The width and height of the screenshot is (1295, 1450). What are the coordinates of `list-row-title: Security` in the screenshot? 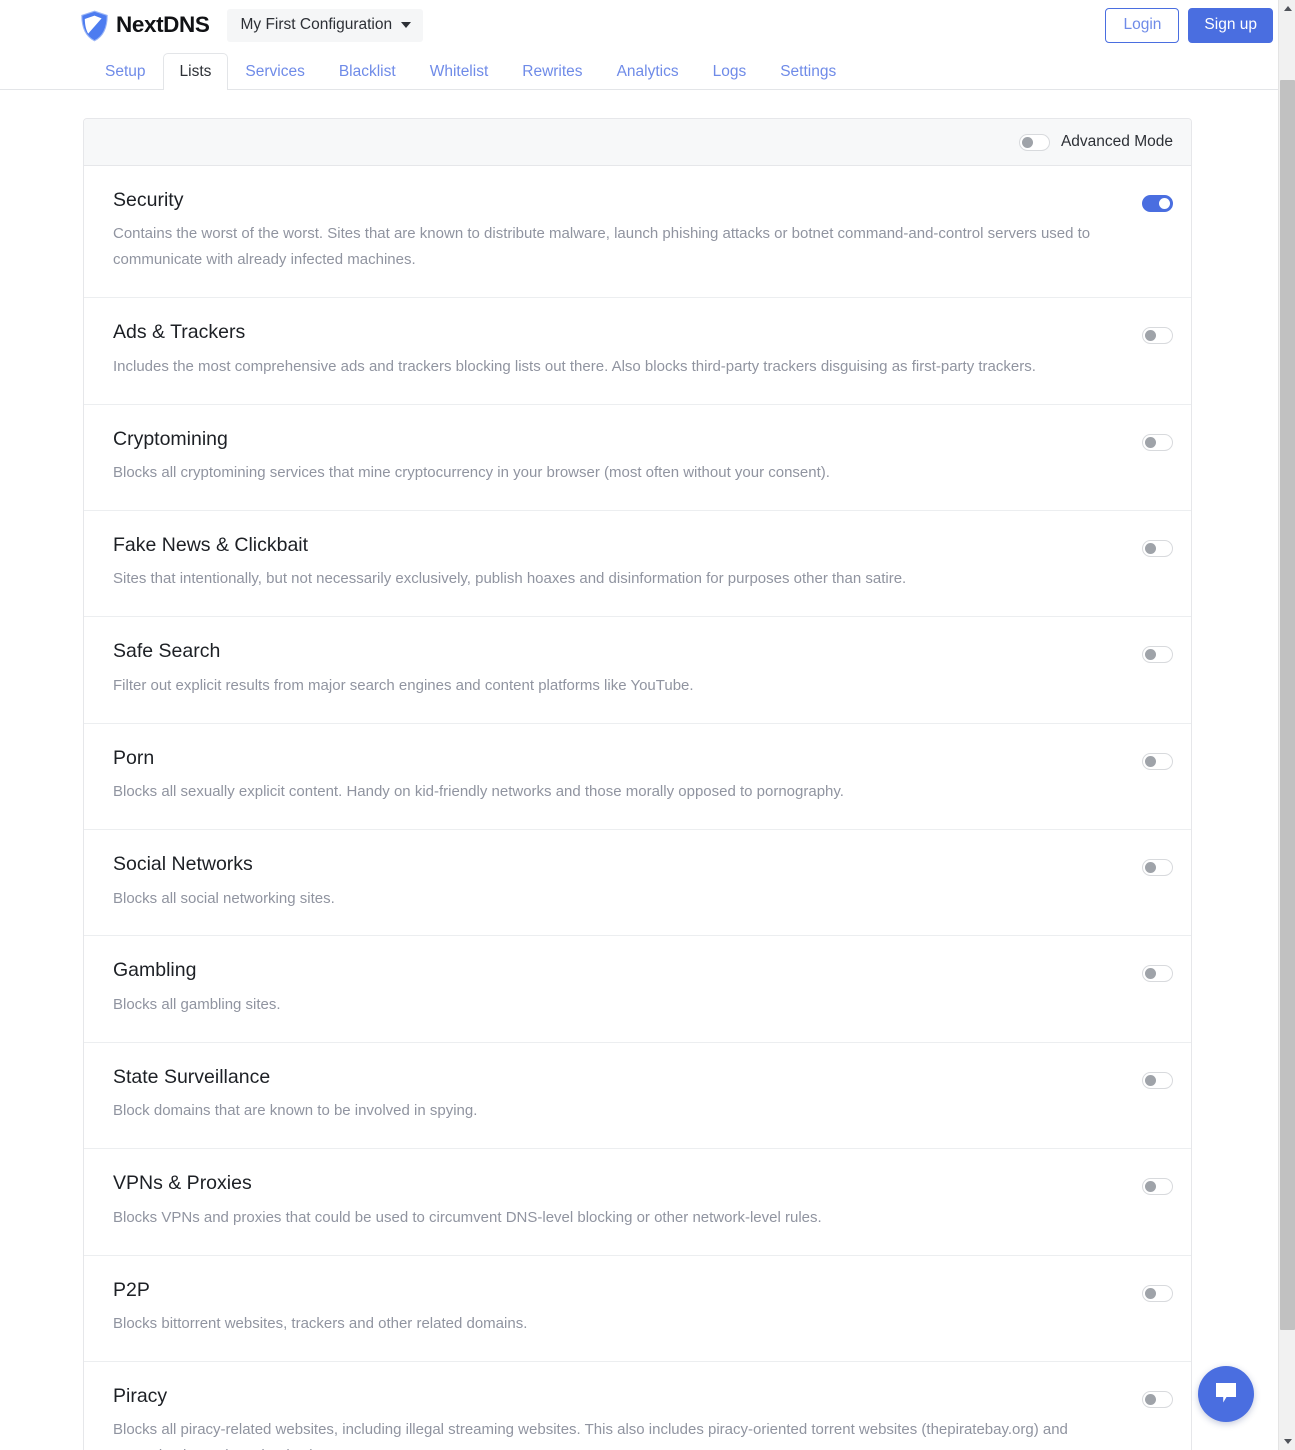 It's located at (148, 200).